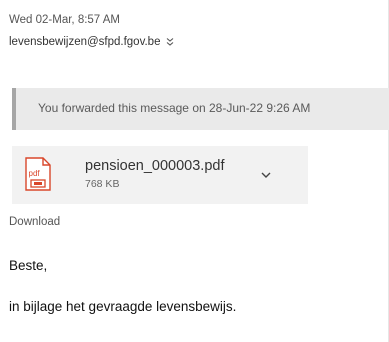  What do you see at coordinates (65, 20) in the screenshot?
I see `message-date: Wed 02-Mar, 8:57 AM` at bounding box center [65, 20].